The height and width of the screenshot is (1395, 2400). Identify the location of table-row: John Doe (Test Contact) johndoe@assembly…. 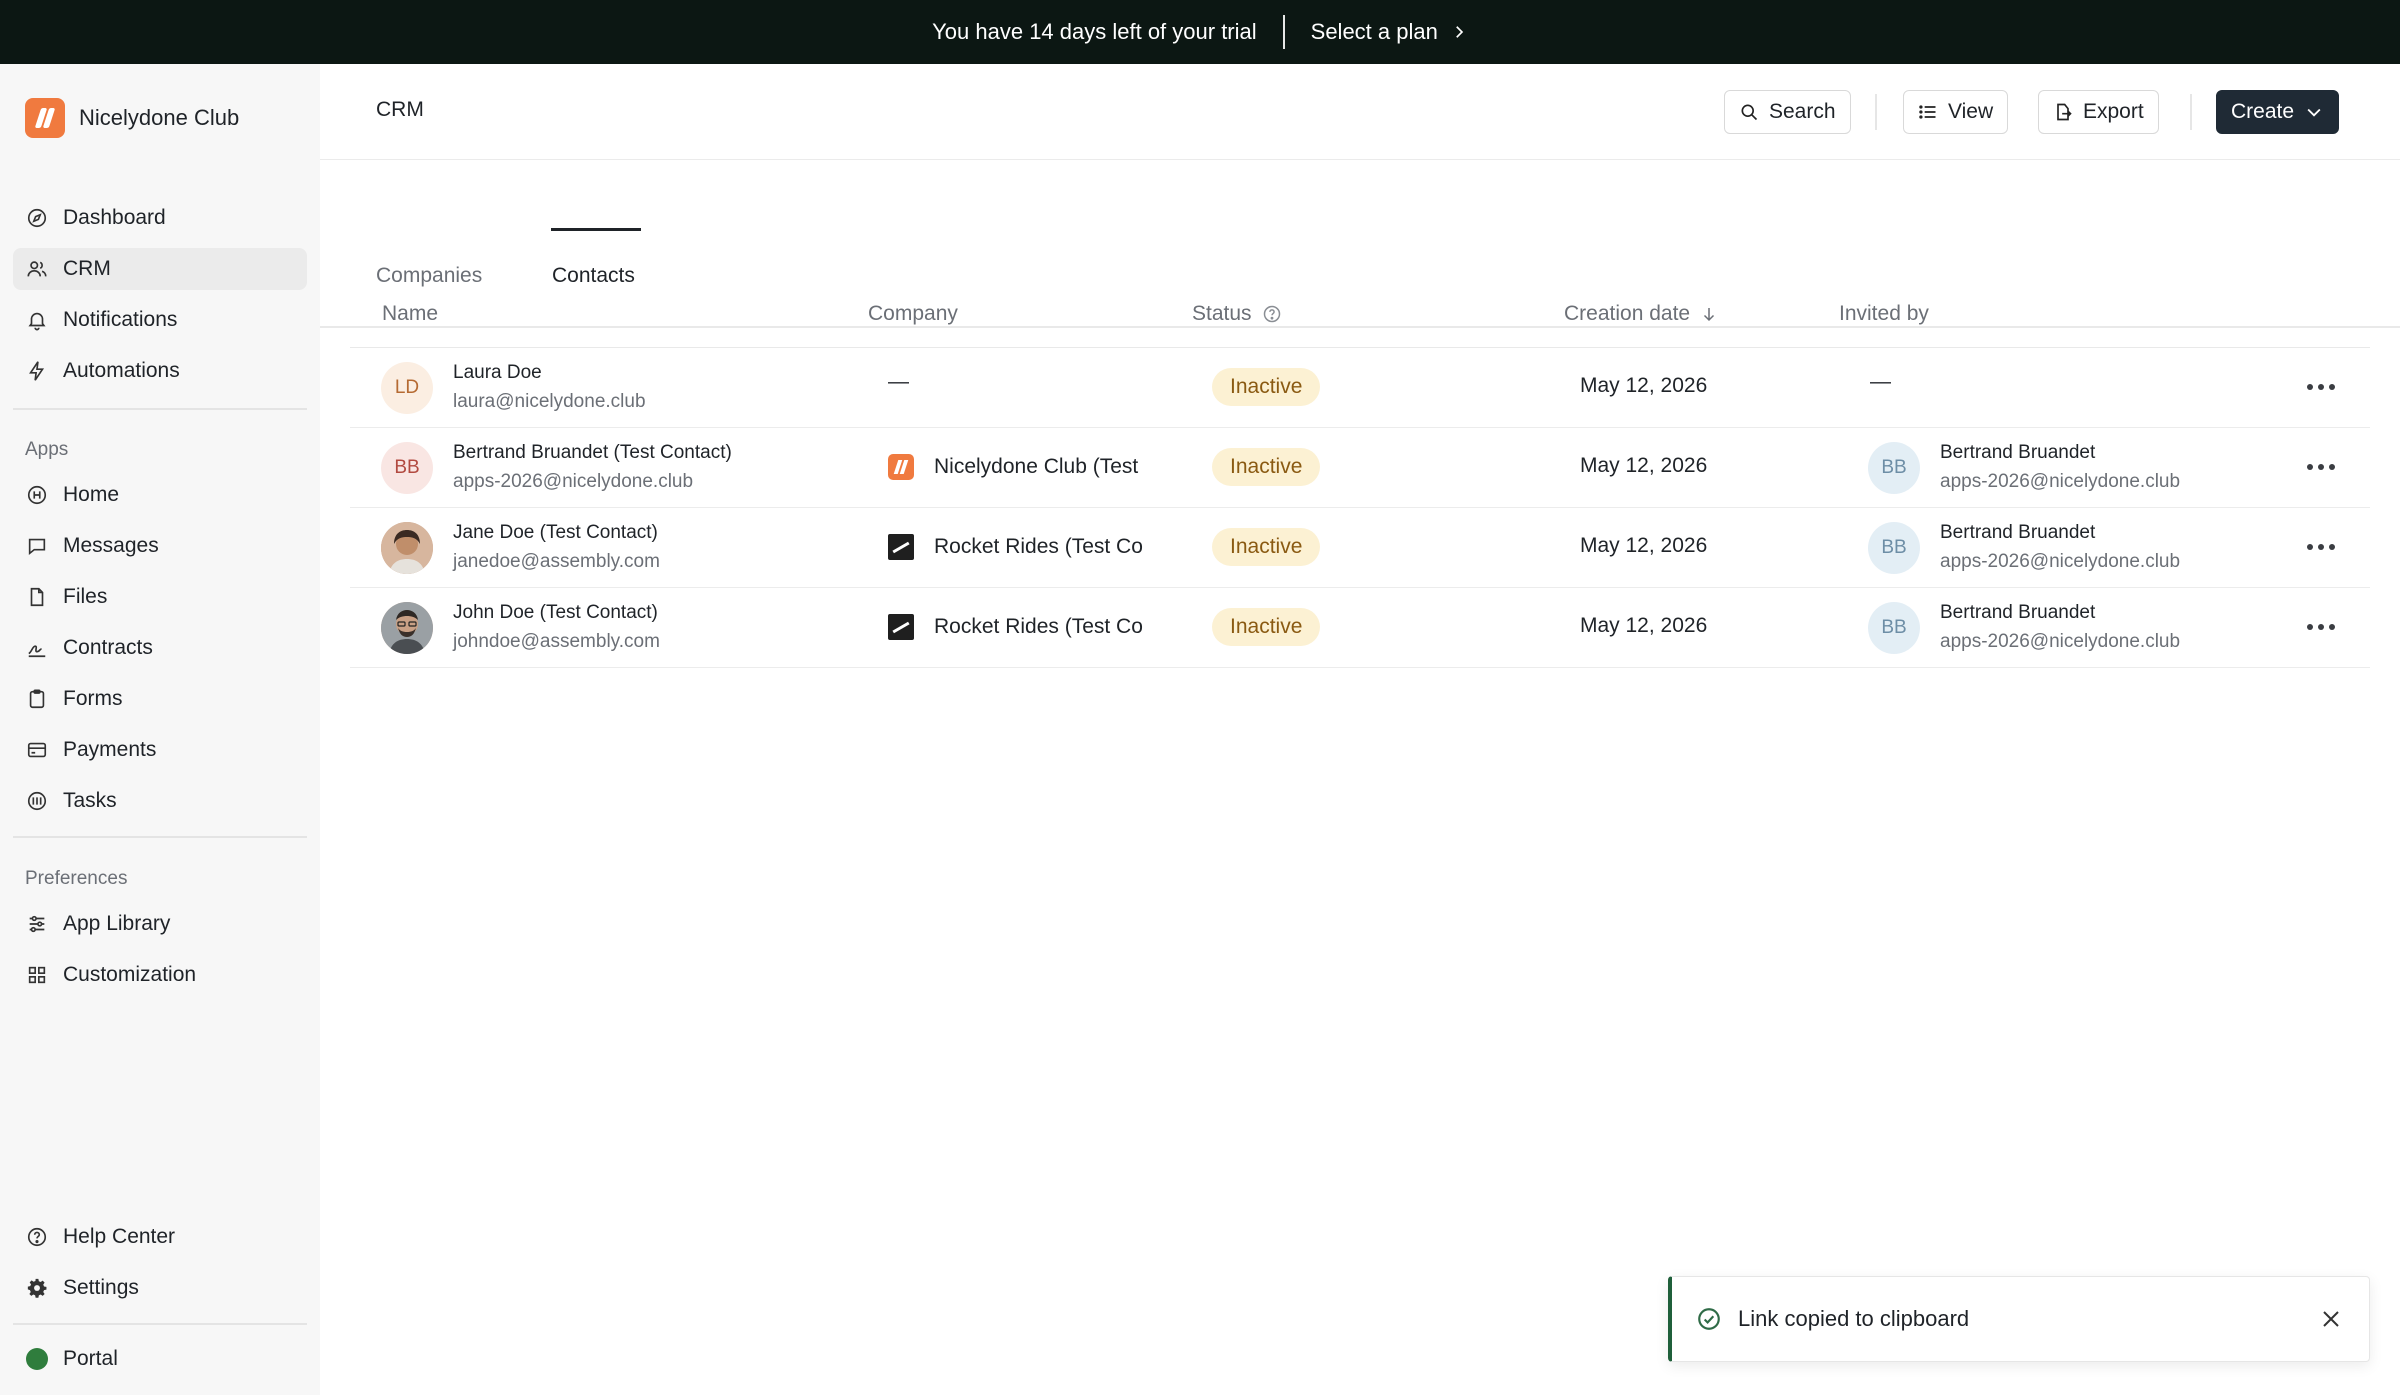
(1360, 628).